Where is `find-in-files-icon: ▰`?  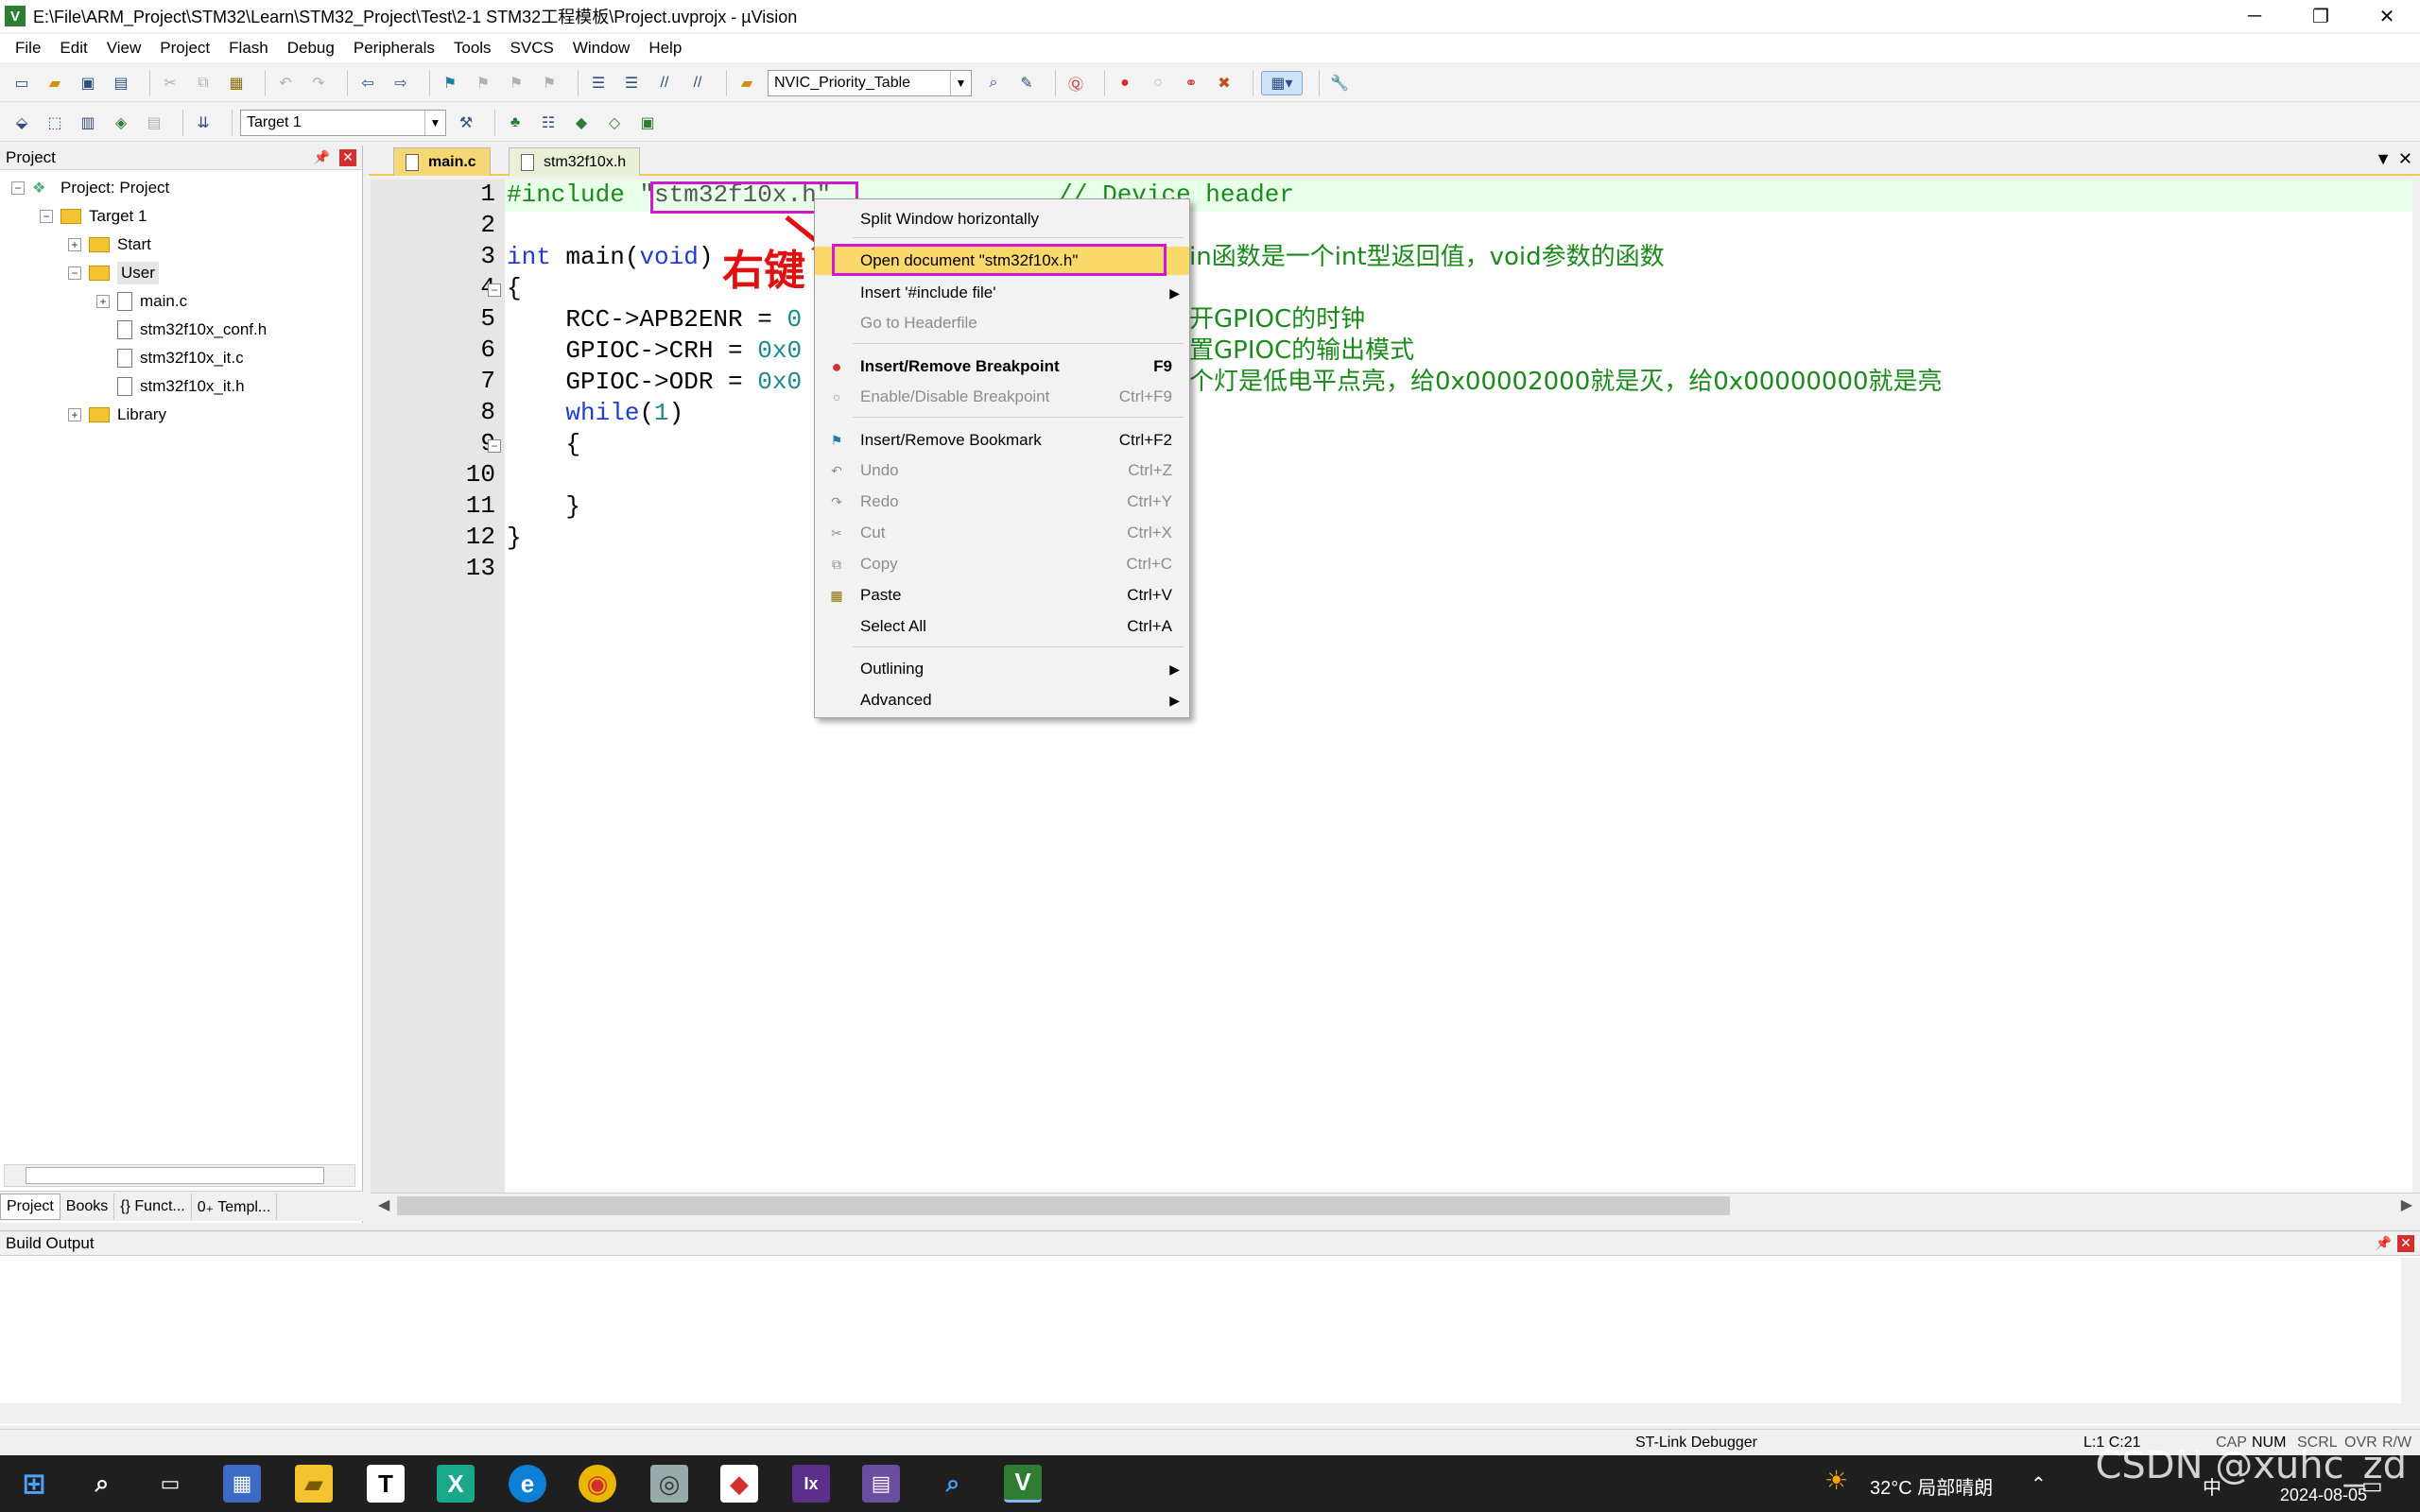
find-in-files-icon: ▰ is located at coordinates (747, 83).